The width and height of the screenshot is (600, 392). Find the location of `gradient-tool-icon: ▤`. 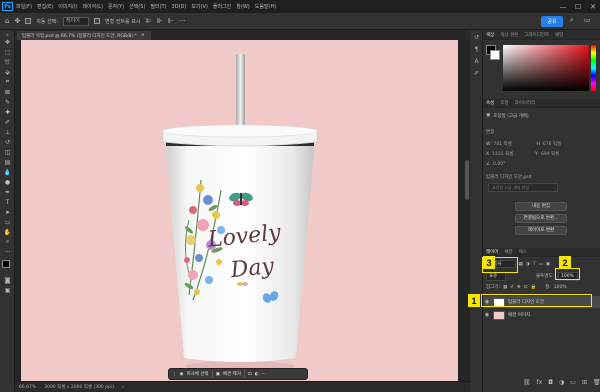

gradient-tool-icon: ▤ is located at coordinates (7, 162).